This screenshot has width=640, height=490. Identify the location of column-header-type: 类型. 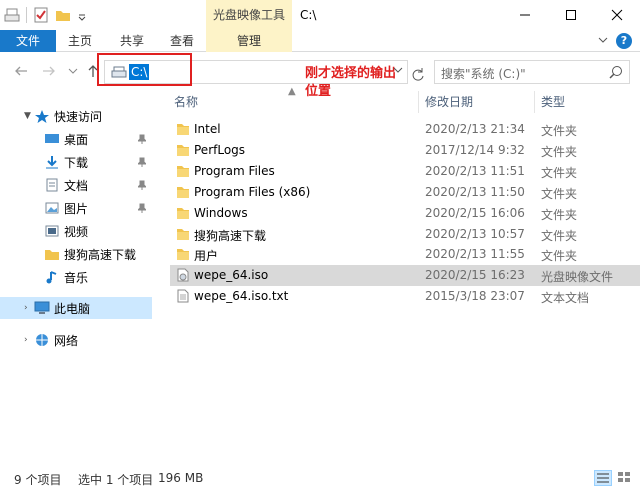
(553, 102).